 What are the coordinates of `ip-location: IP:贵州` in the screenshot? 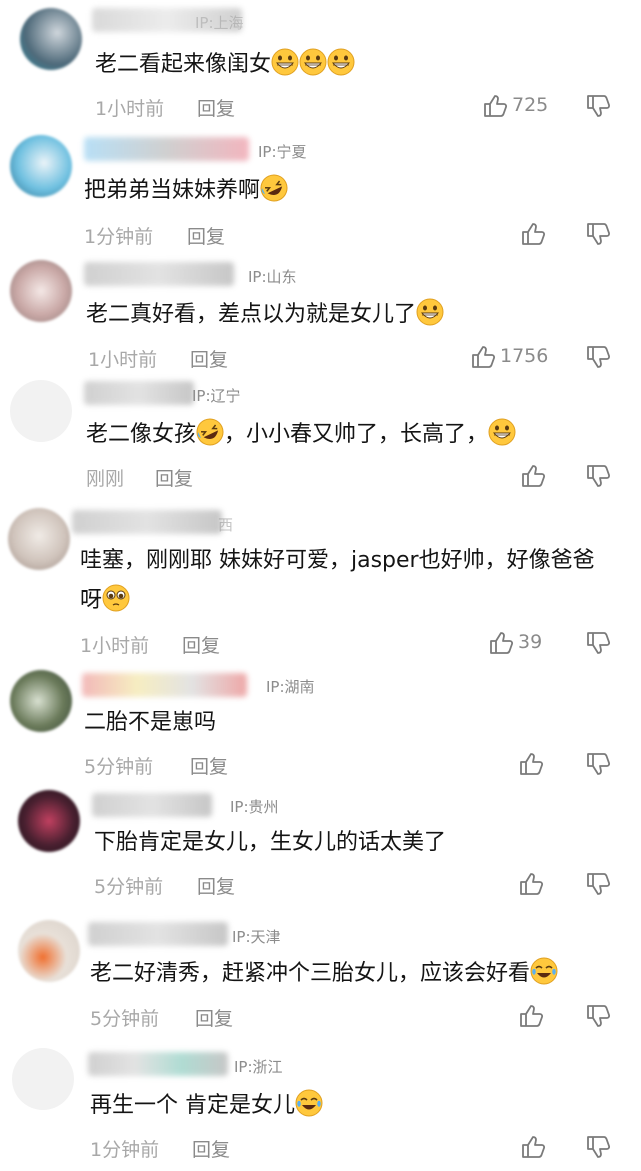 It's located at (254, 807).